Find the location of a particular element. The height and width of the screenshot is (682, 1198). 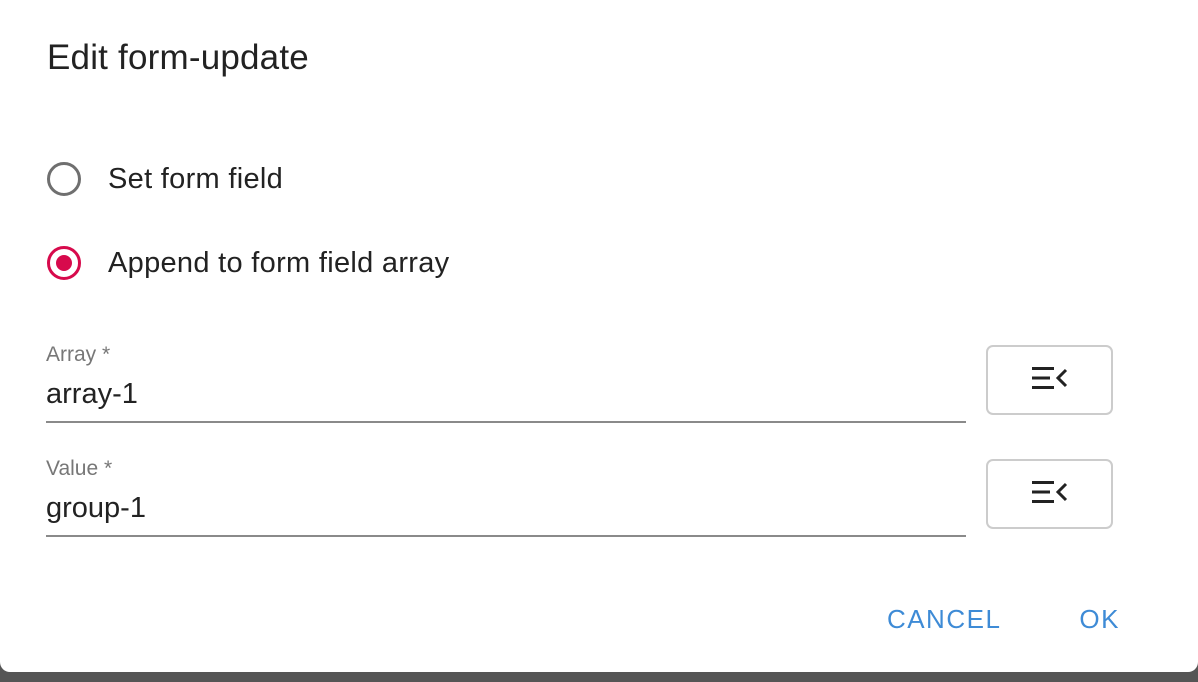

value-select-button is located at coordinates (1049, 494).